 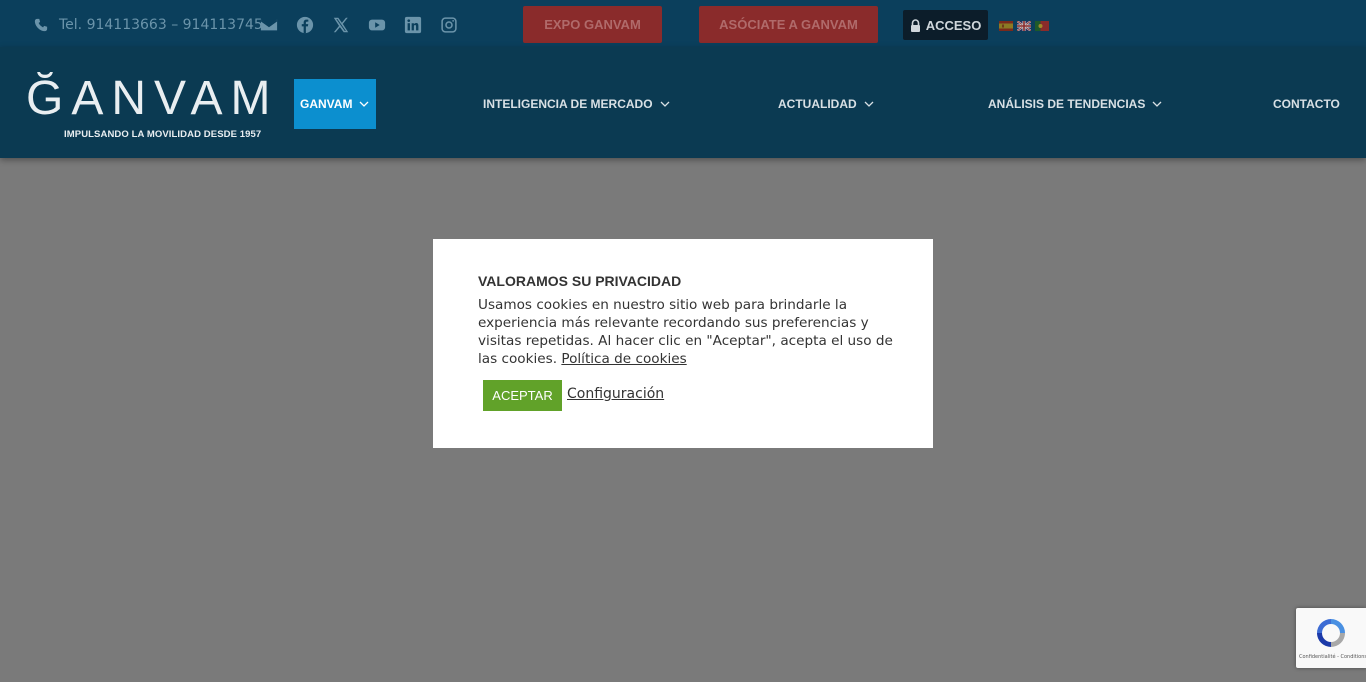 I want to click on flag-es-icon, so click(x=1006, y=26).